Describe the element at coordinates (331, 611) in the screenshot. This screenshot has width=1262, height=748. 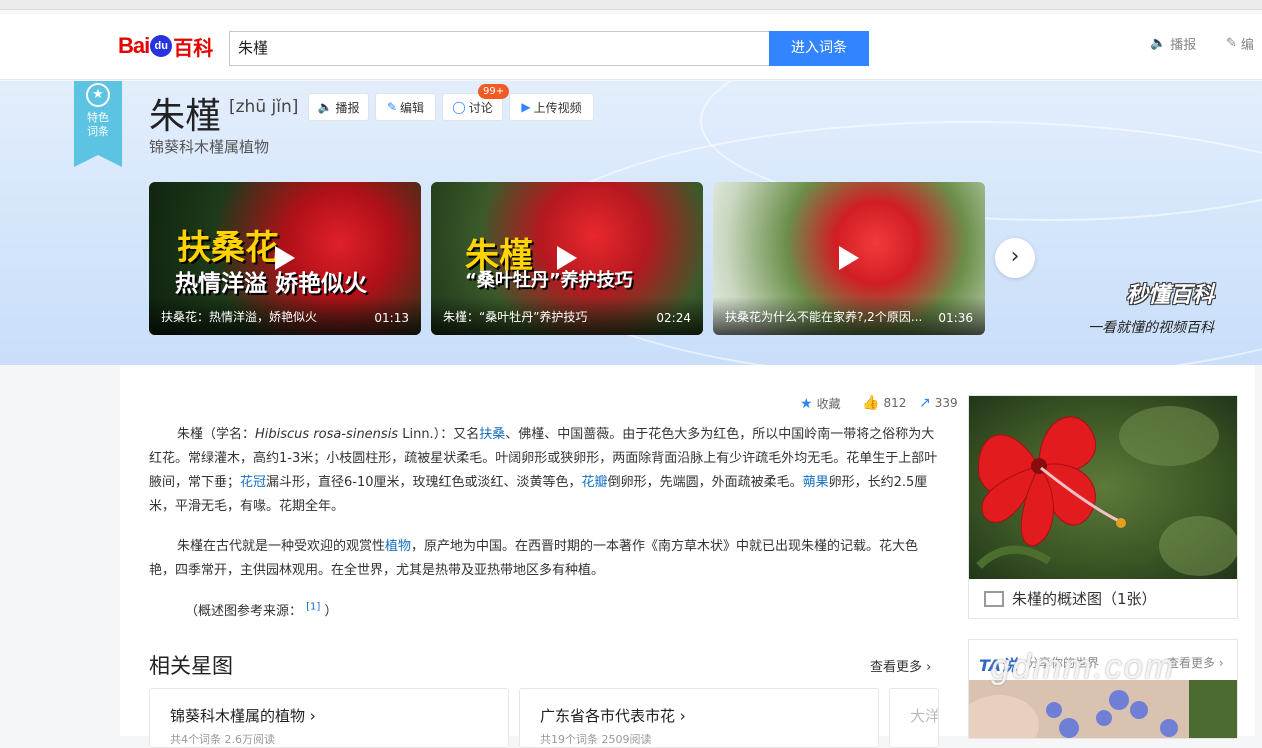
I see `ref-suffix: ）` at that location.